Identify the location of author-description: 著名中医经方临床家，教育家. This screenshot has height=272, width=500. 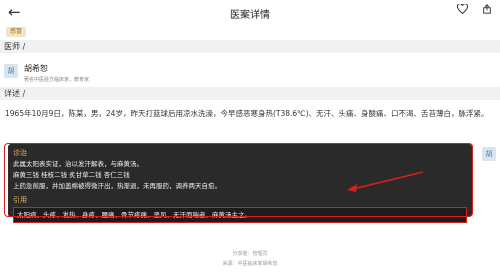
(57, 80).